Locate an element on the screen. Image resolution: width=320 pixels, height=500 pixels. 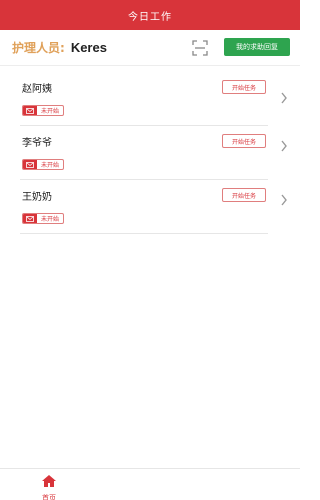
home-icon is located at coordinates (49, 481).